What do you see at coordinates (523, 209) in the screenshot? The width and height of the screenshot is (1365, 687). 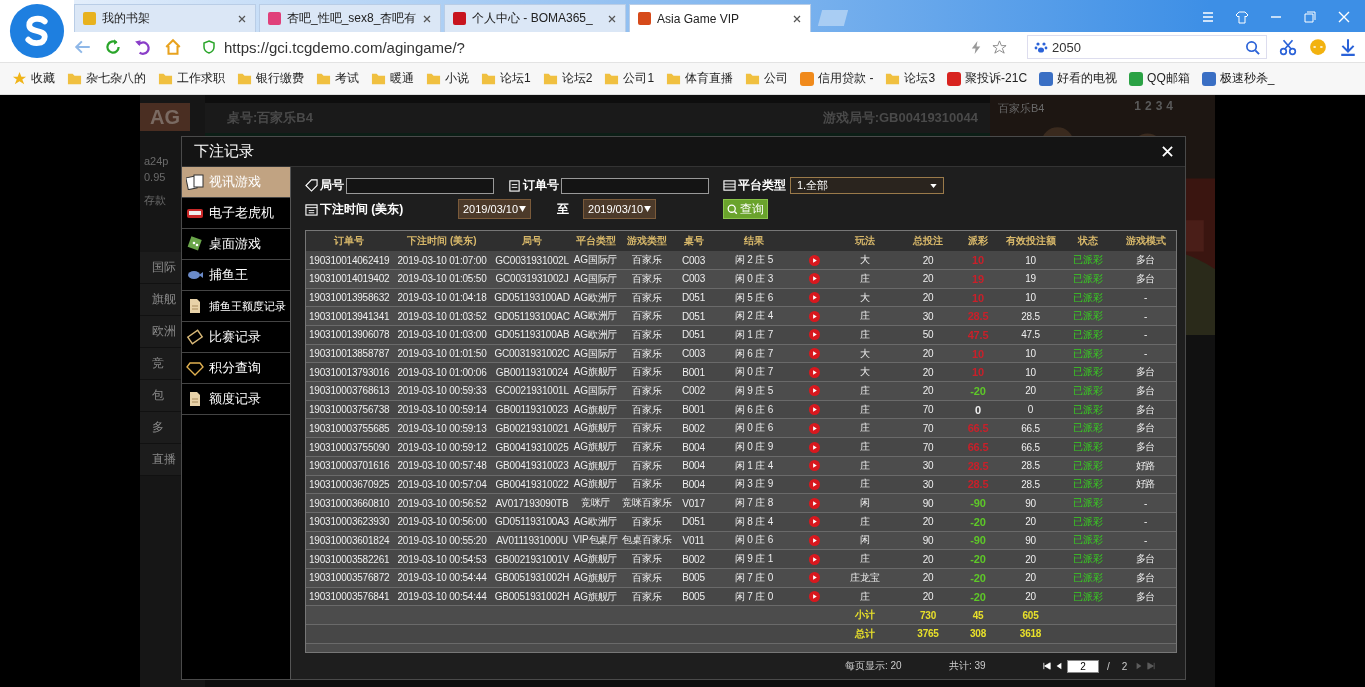 I see `caret-icon` at bounding box center [523, 209].